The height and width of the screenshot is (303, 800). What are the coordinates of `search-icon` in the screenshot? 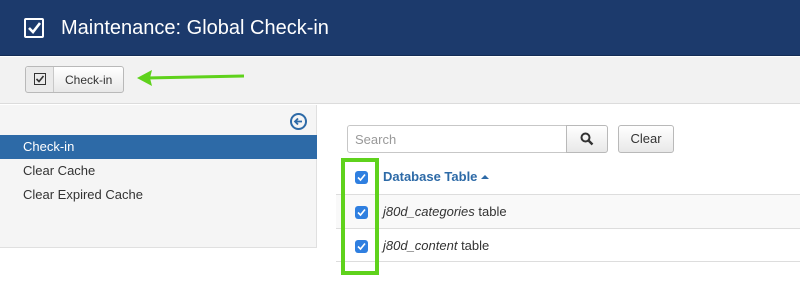 It's located at (587, 139).